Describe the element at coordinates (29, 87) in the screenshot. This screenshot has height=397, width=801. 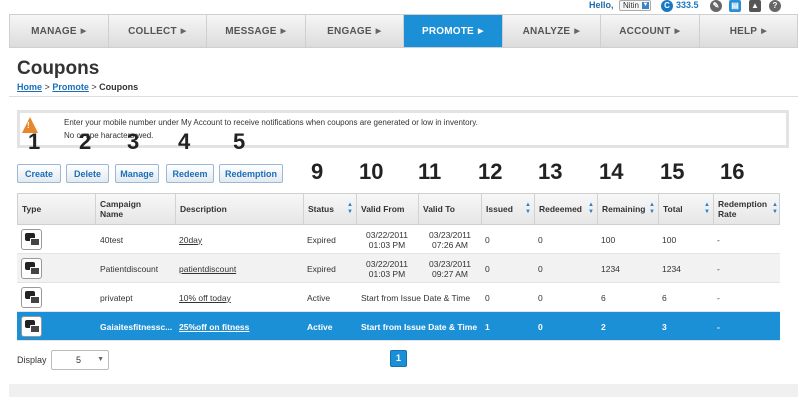
I see `breadcrumb-home-link: Home` at that location.